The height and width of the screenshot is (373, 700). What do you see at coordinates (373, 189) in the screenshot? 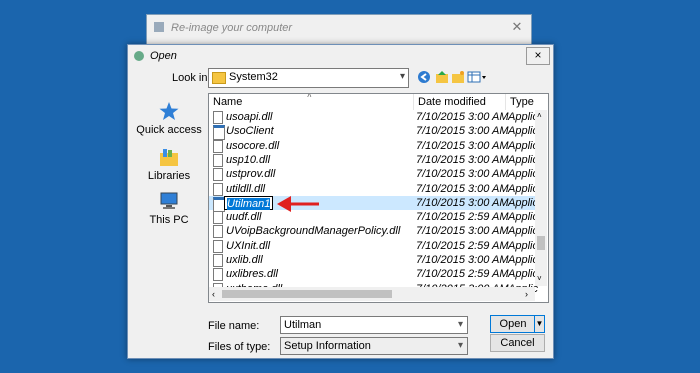
I see `file-row: utildll.dll 7/10/2015 3:00 AM Applic` at bounding box center [373, 189].